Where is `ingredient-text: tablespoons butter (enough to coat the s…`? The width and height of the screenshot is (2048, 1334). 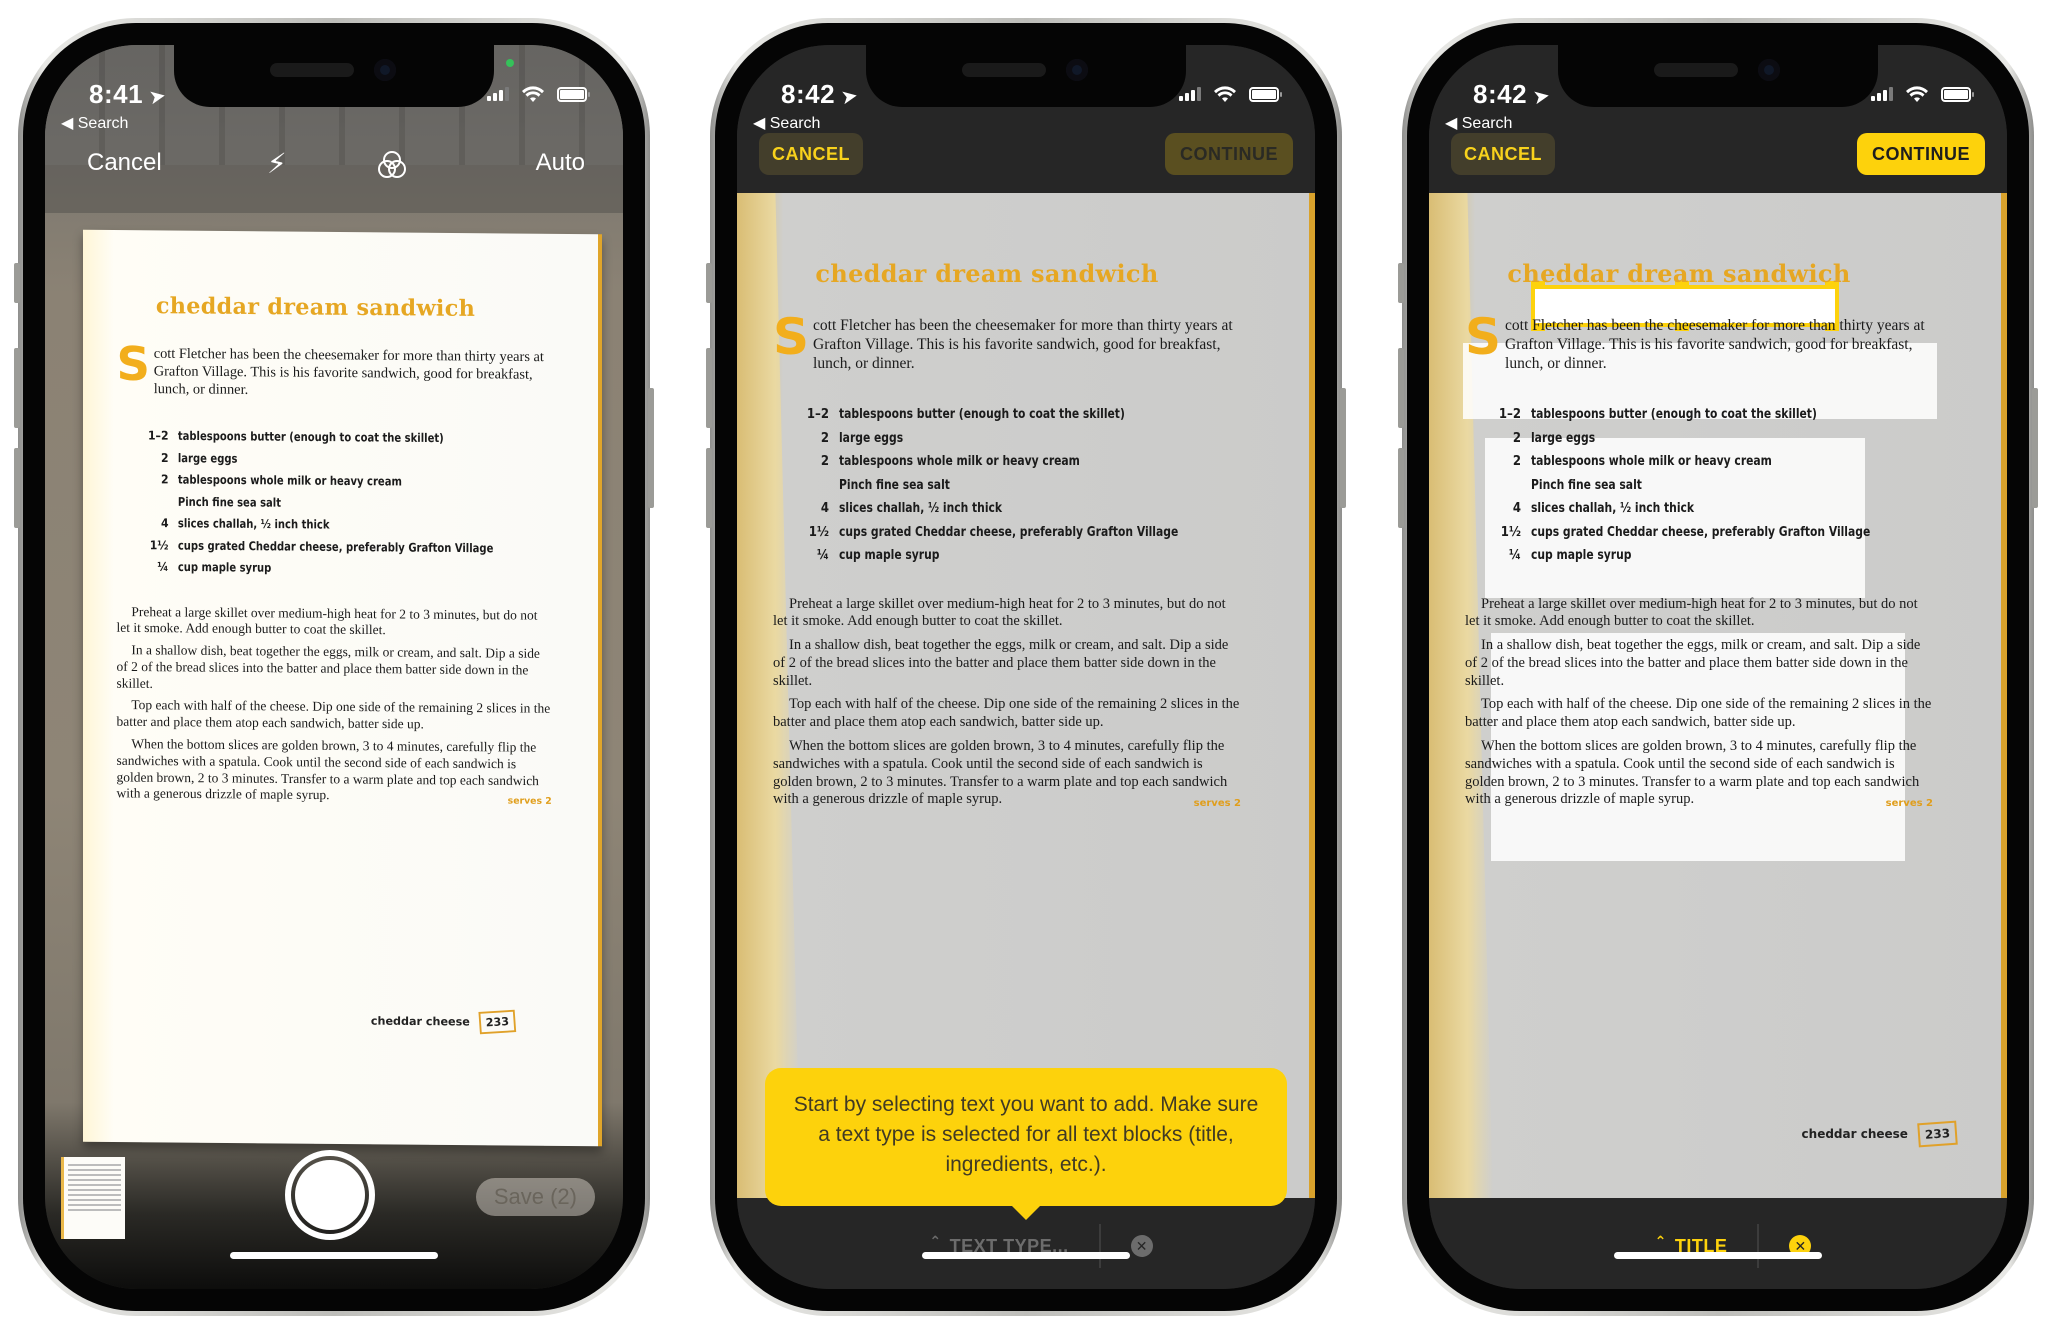
ingredient-text: tablespoons butter (enough to coat the s… is located at coordinates (310, 437).